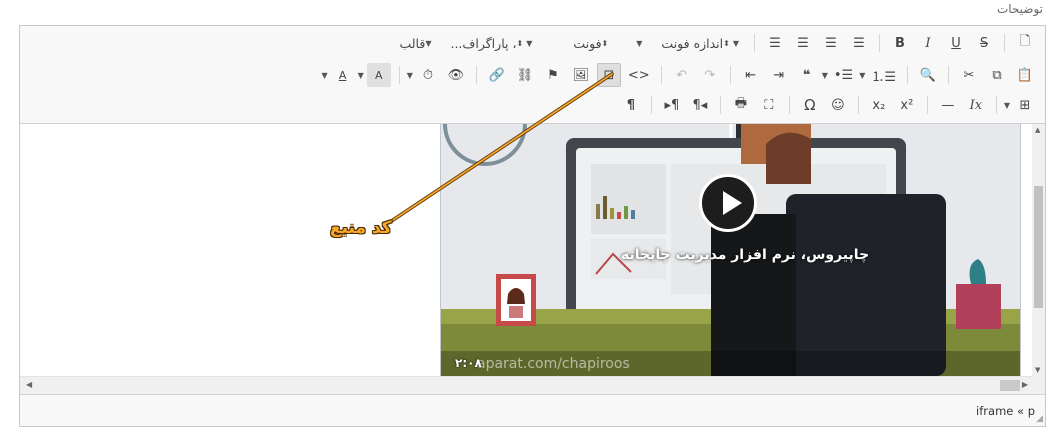  I want to click on align-right-button: ☰, so click(831, 43).